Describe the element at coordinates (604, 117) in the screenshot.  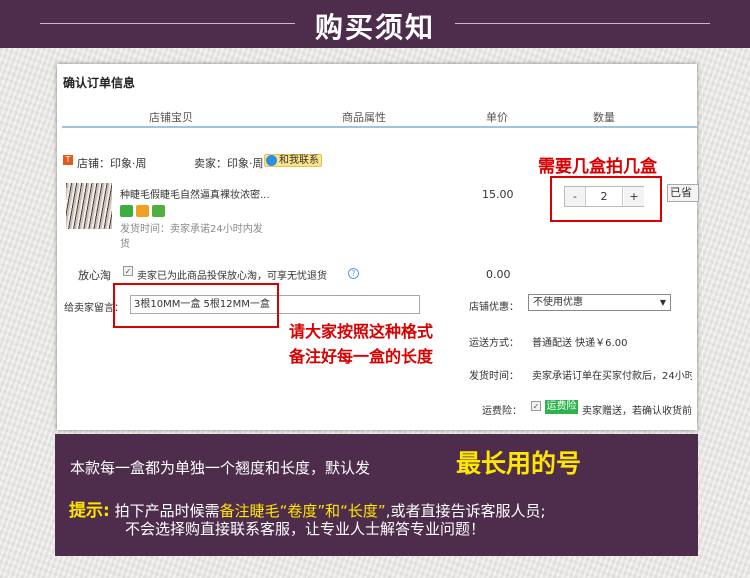
I see `col-qty: 数量` at that location.